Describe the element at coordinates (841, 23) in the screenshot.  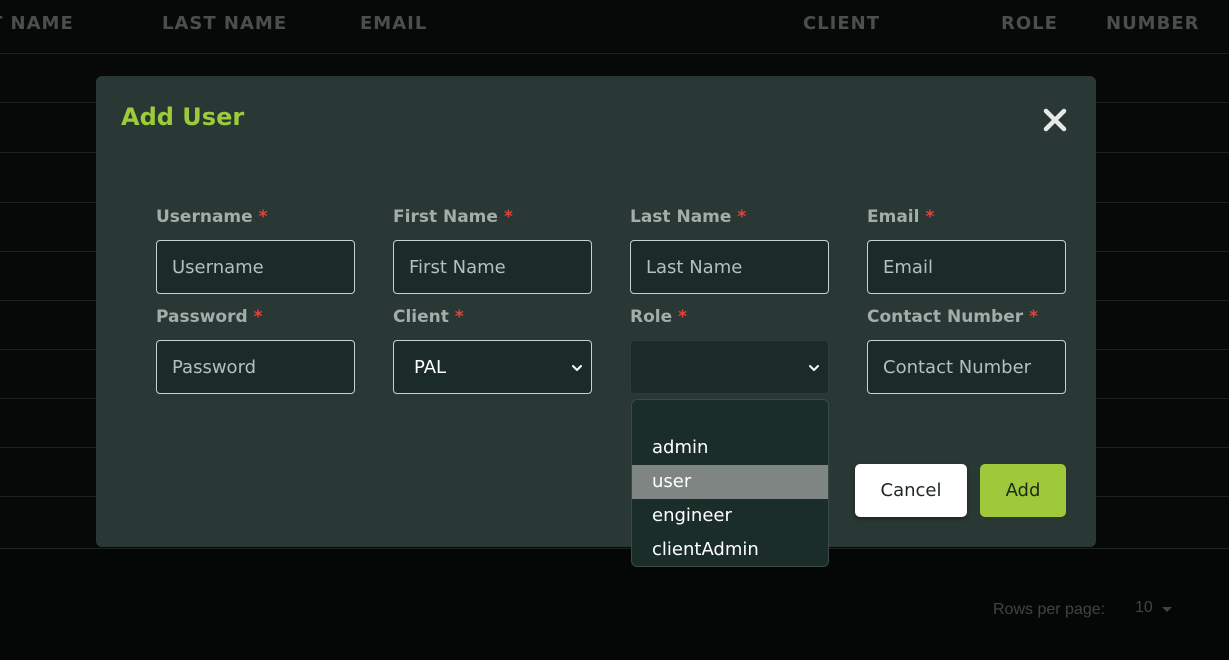
I see `column-header-client: CLIENT` at that location.